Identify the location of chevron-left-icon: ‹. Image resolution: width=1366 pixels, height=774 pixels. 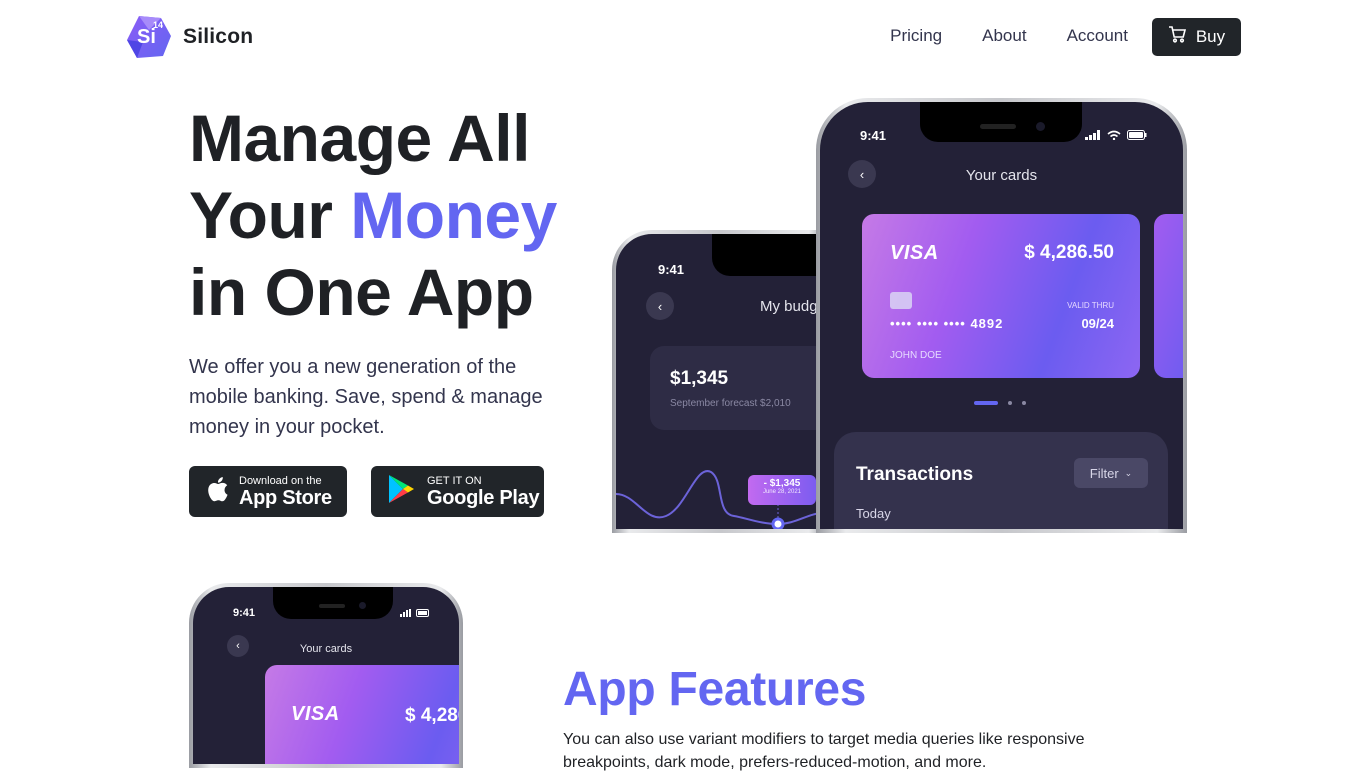
(660, 306).